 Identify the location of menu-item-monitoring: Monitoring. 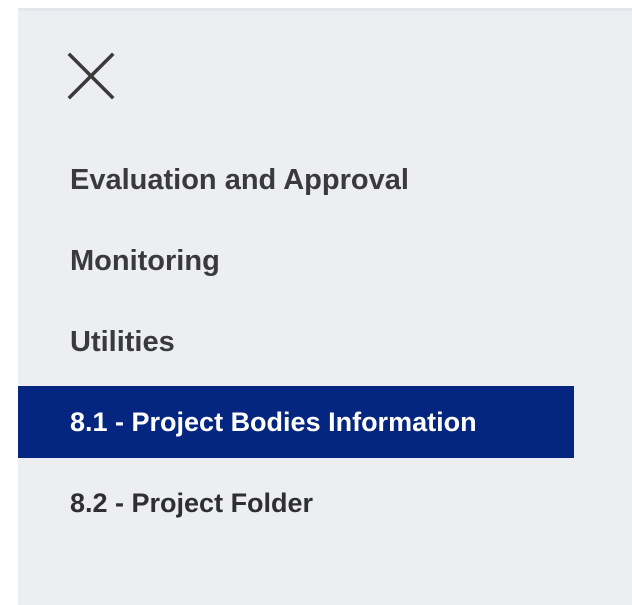
(325, 261).